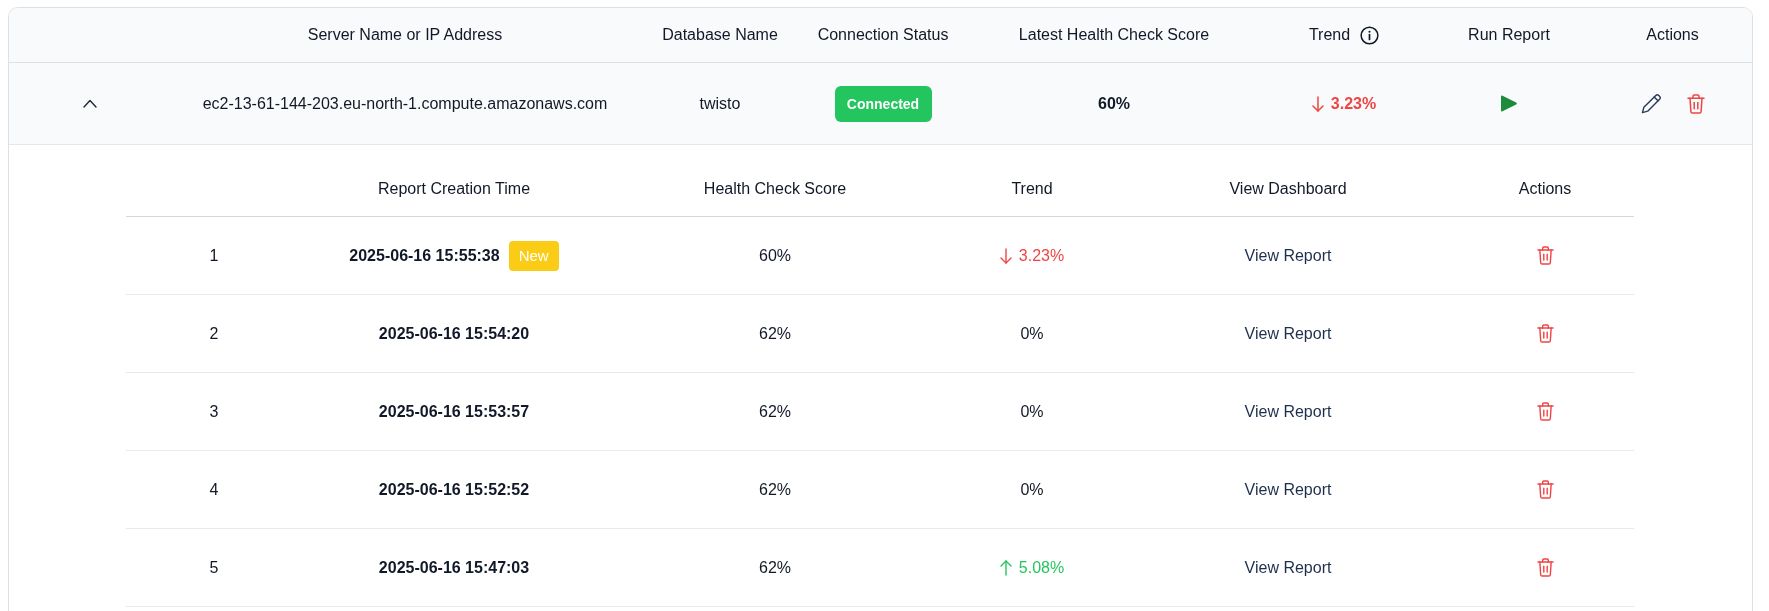  What do you see at coordinates (775, 188) in the screenshot?
I see `column-header: Health Check Score` at bounding box center [775, 188].